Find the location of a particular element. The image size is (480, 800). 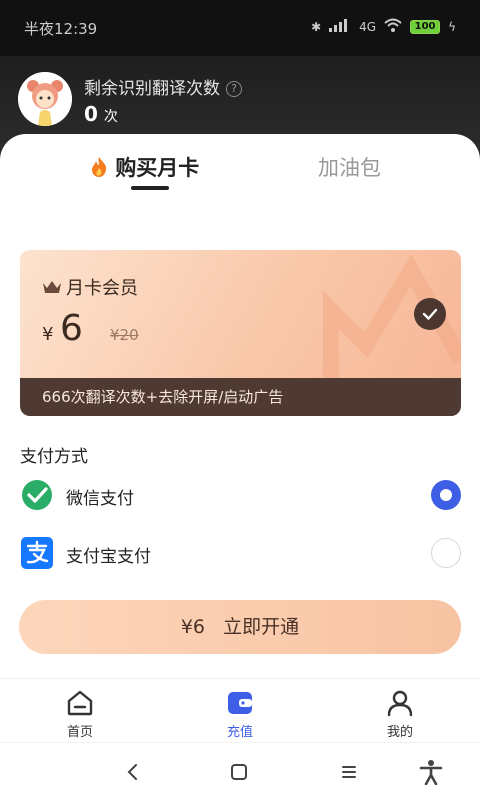

selected-check-icon is located at coordinates (430, 314).